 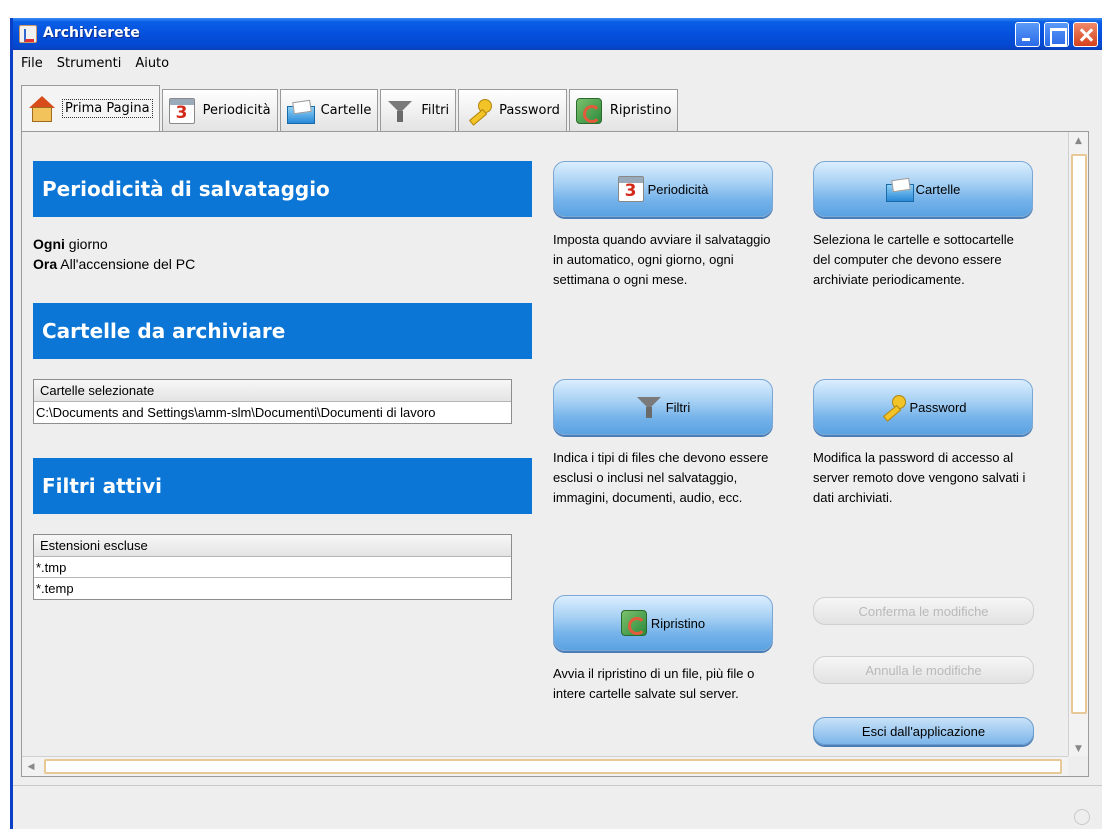 I want to click on tab-periodicita: Periodicità, so click(x=219, y=110).